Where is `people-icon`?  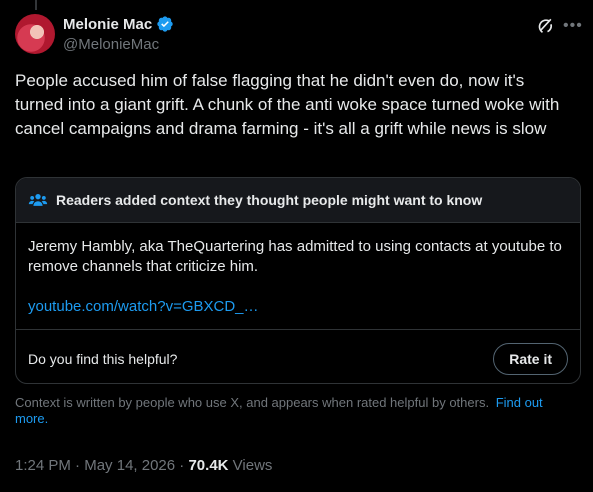
people-icon is located at coordinates (38, 200).